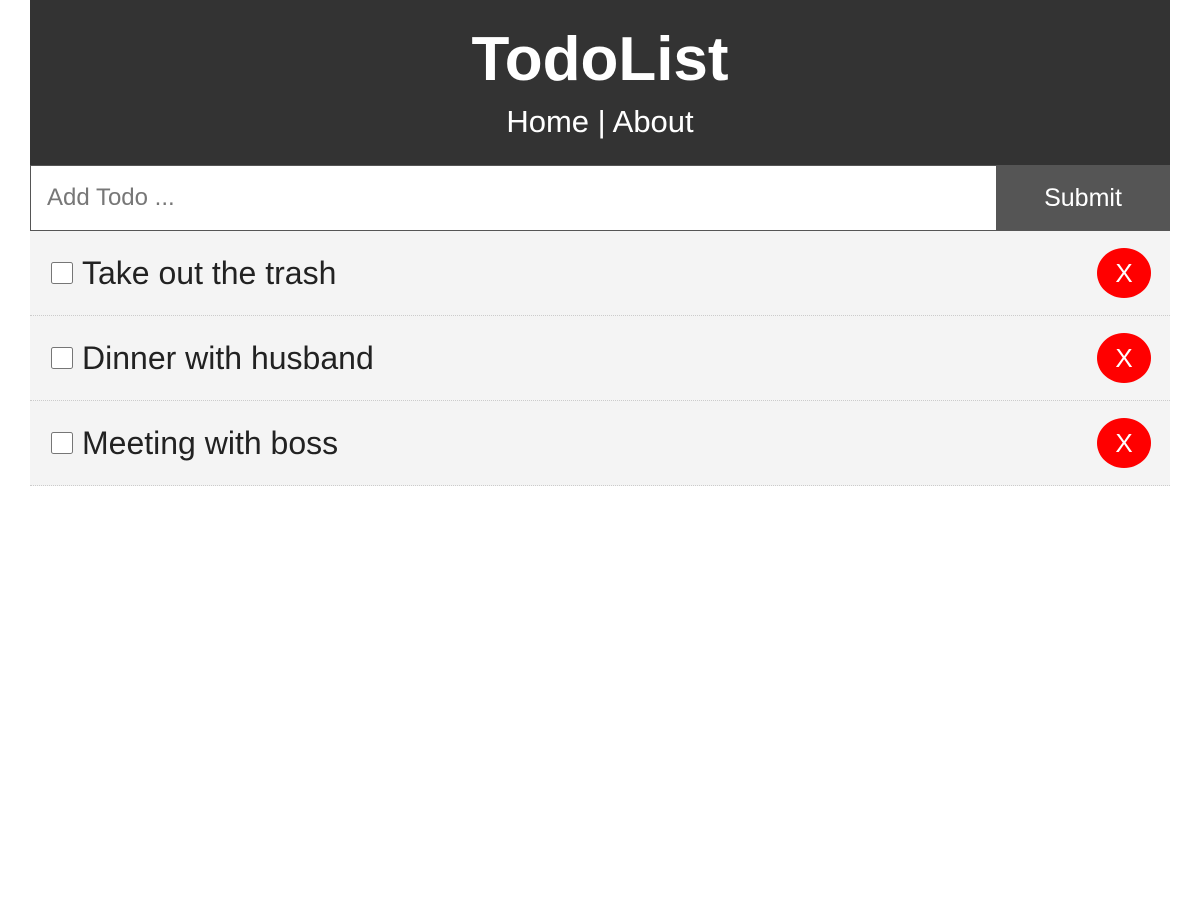  I want to click on todo-title: Meeting with boss, so click(210, 442).